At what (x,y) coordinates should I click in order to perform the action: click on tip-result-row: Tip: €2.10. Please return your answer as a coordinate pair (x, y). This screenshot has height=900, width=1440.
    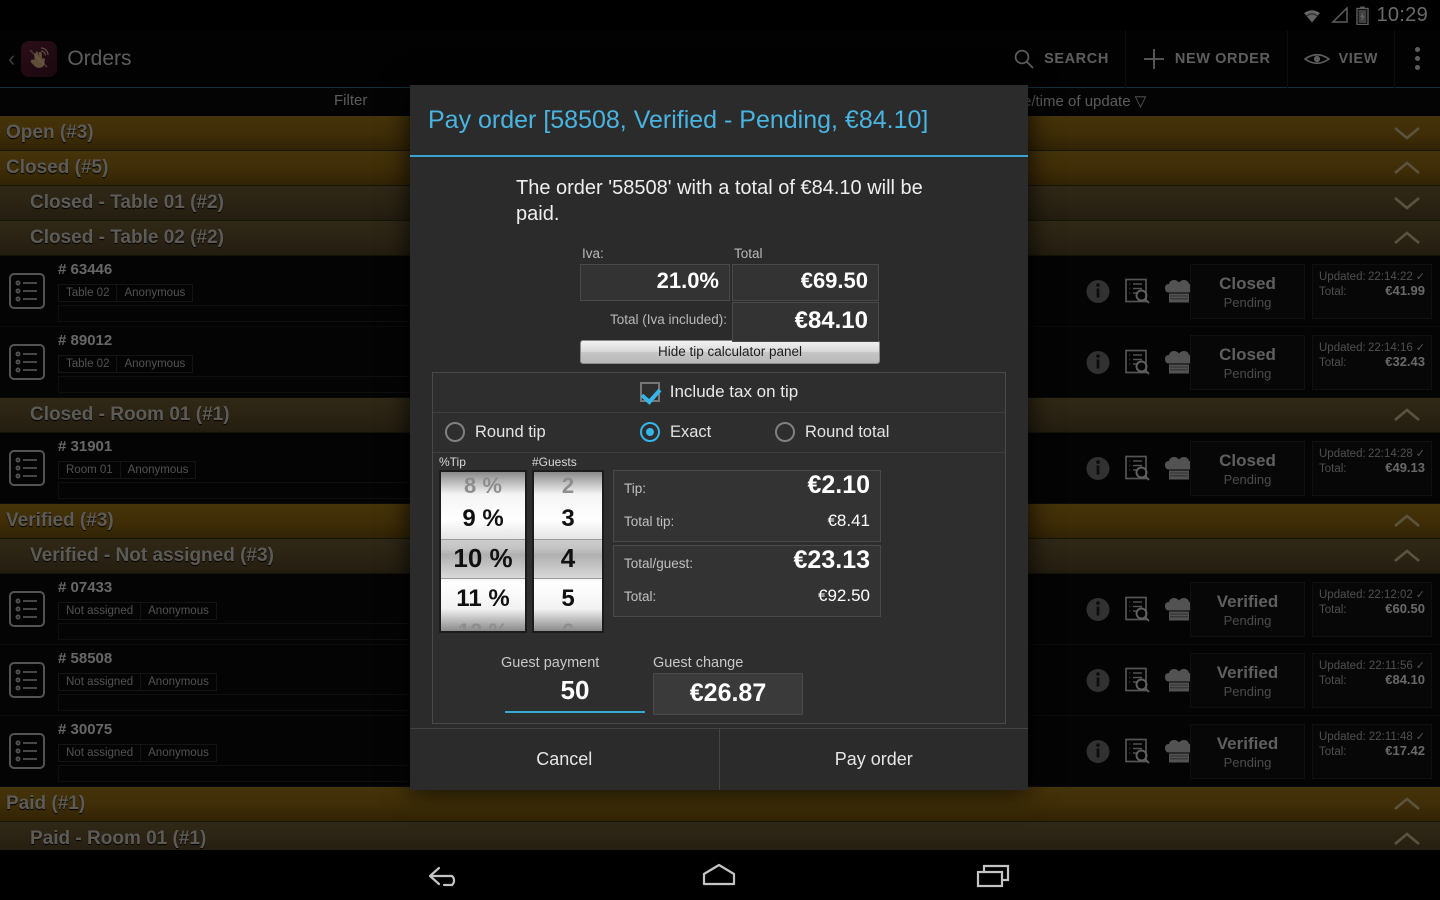
    Looking at the image, I should click on (747, 491).